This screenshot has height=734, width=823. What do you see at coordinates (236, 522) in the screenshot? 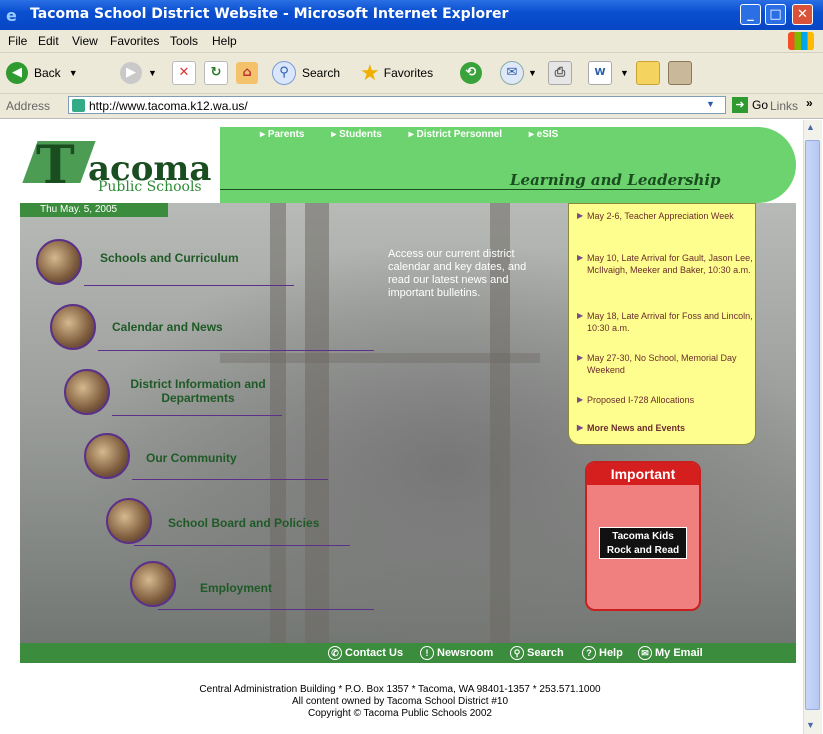
I see `nav-school-board-and-policies: School Board and Policies` at bounding box center [236, 522].